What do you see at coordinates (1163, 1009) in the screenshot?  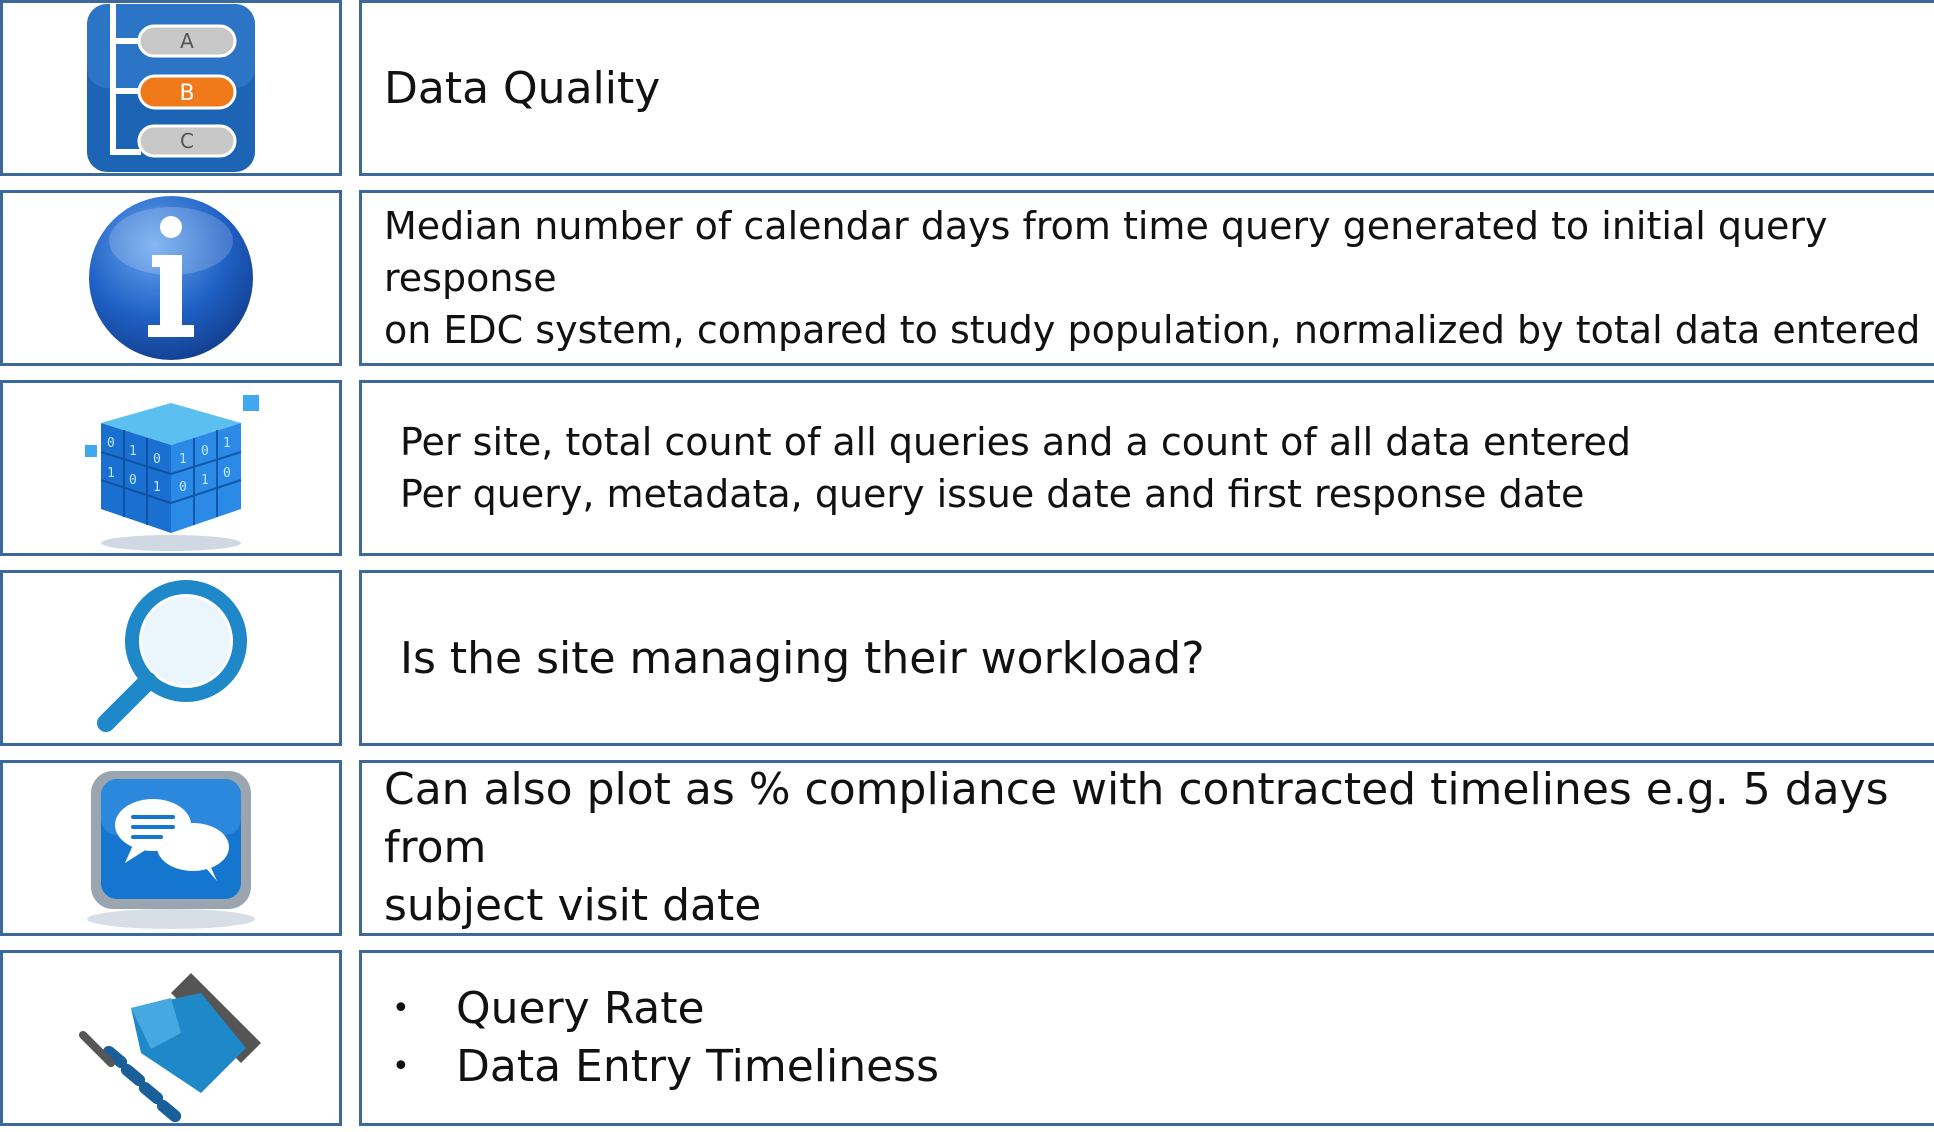 I see `list-item: • Query Rate` at bounding box center [1163, 1009].